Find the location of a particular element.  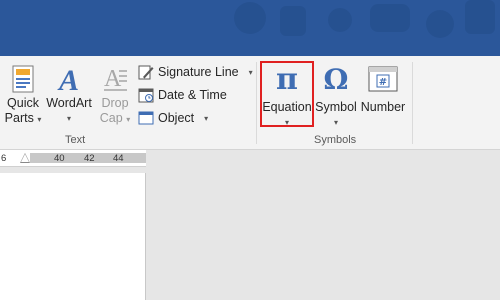

drop-cap-button: A Drop Cap ▾ is located at coordinates (115, 94).